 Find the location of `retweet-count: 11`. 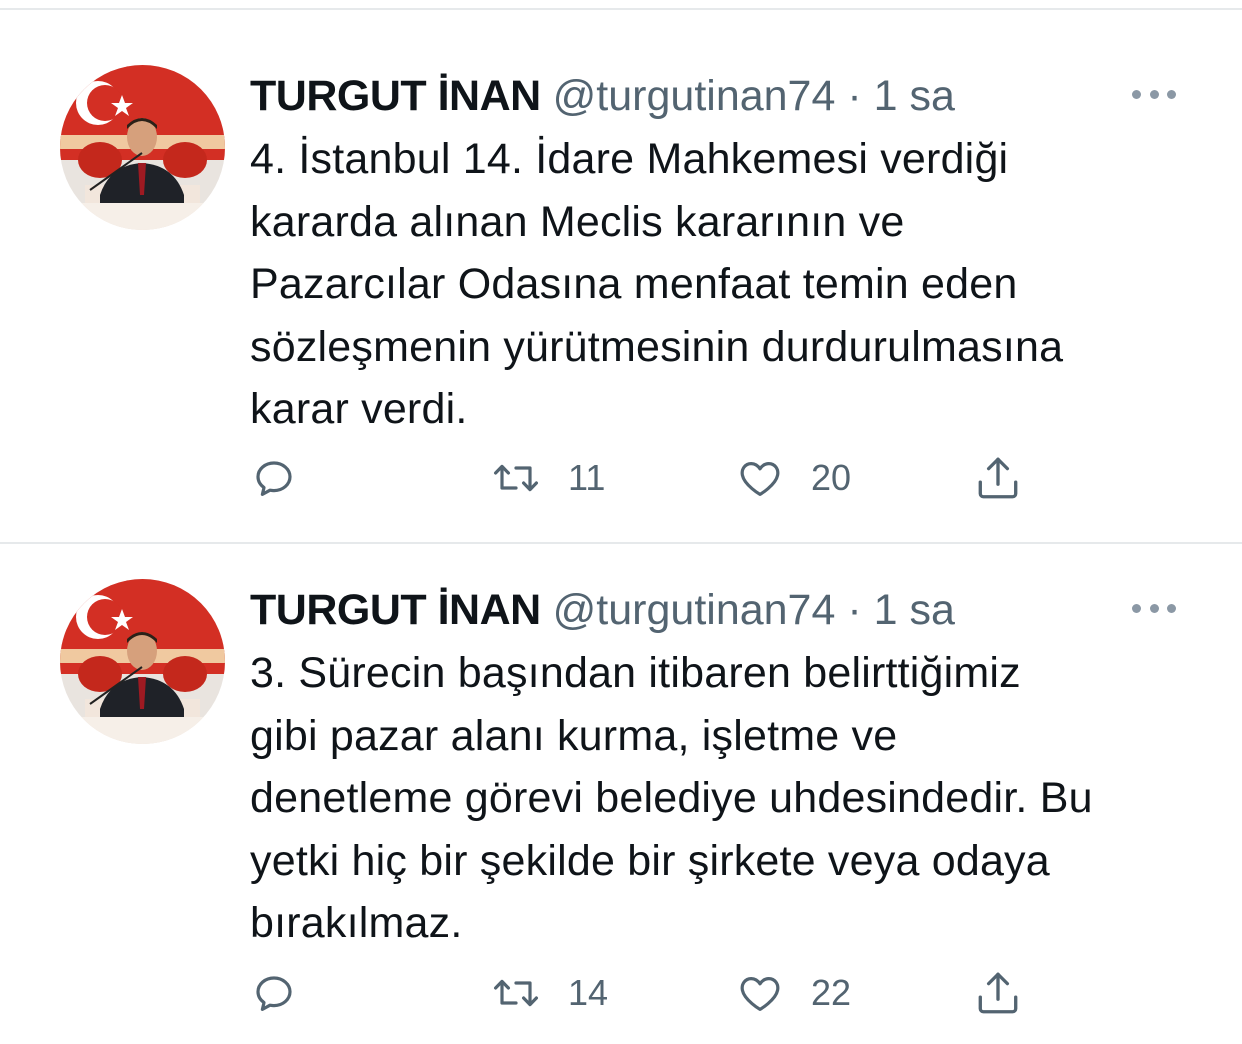

retweet-count: 11 is located at coordinates (587, 477).